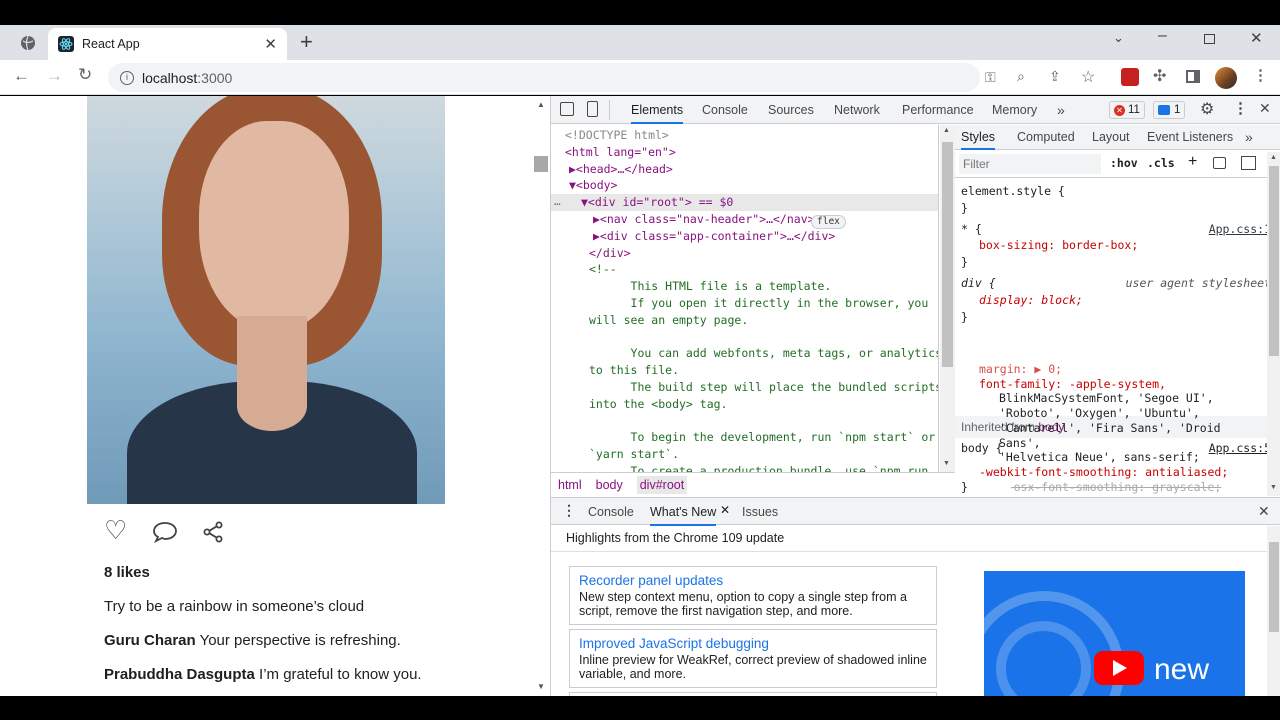 Image resolution: width=1280 pixels, height=720 pixels. What do you see at coordinates (165, 533) in the screenshot?
I see `comment-icon` at bounding box center [165, 533].